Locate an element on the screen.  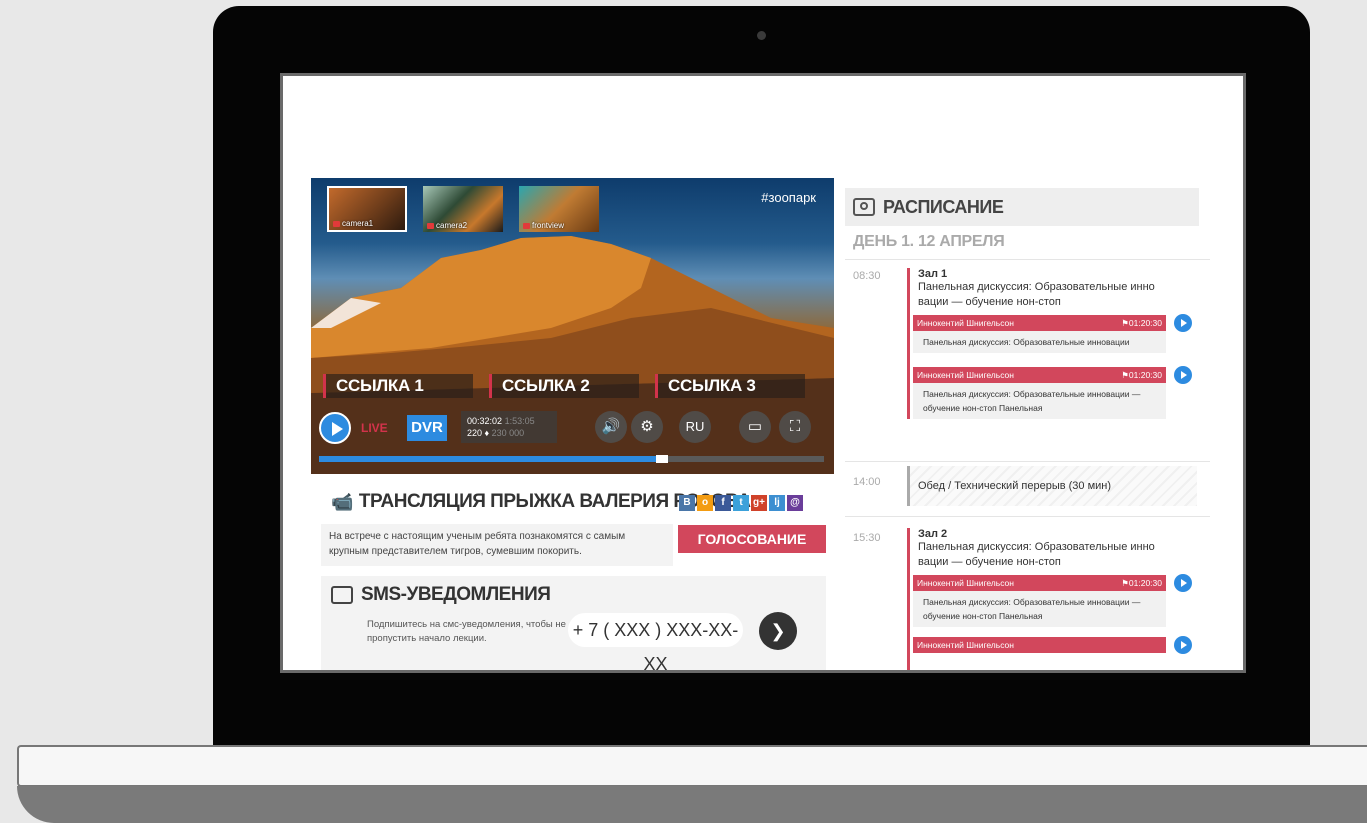
link-1: ССЫЛКА 1 is located at coordinates (398, 386).